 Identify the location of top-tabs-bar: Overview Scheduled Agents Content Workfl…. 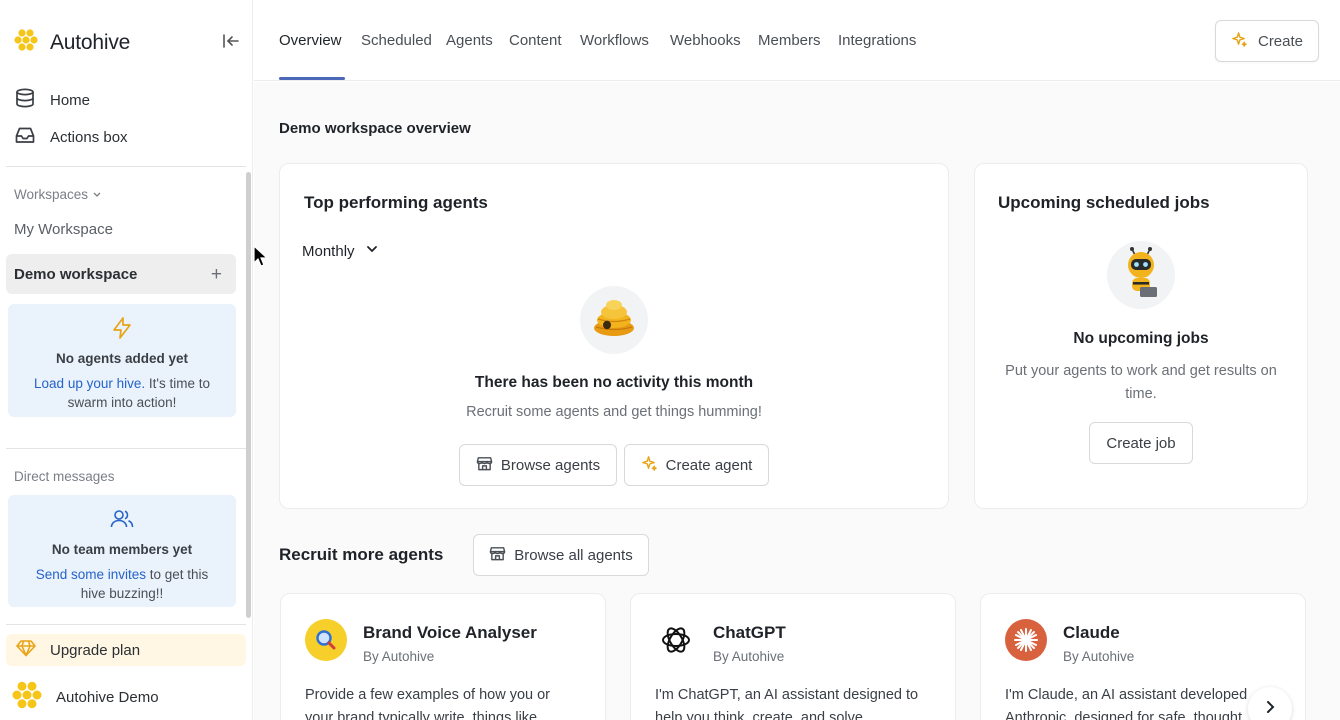
(797, 40).